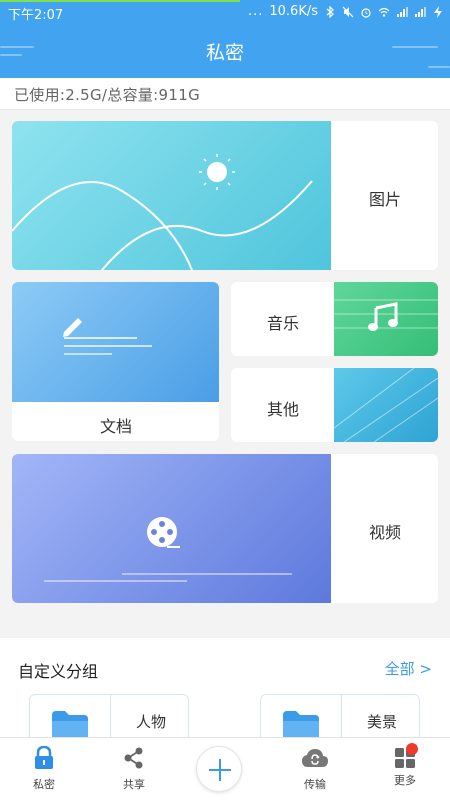 The height and width of the screenshot is (800, 450). I want to click on status-bar: 下午2:07 ... 10.6K/s, so click(225, 12).